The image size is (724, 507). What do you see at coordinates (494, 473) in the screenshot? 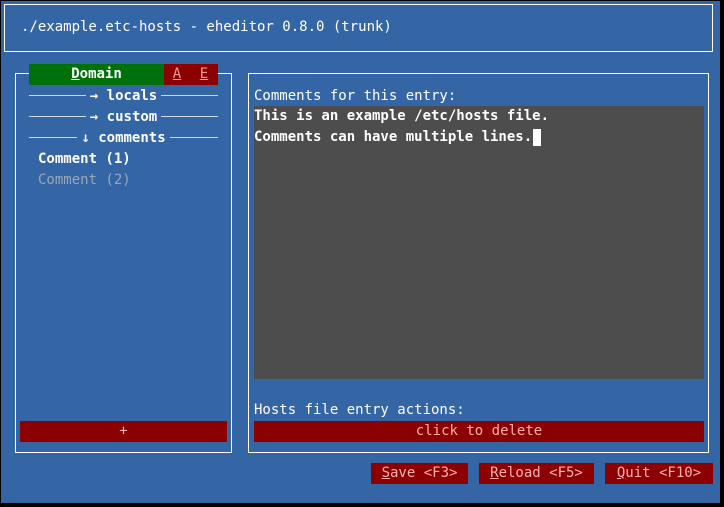
I see `reload-hotkey: R` at bounding box center [494, 473].